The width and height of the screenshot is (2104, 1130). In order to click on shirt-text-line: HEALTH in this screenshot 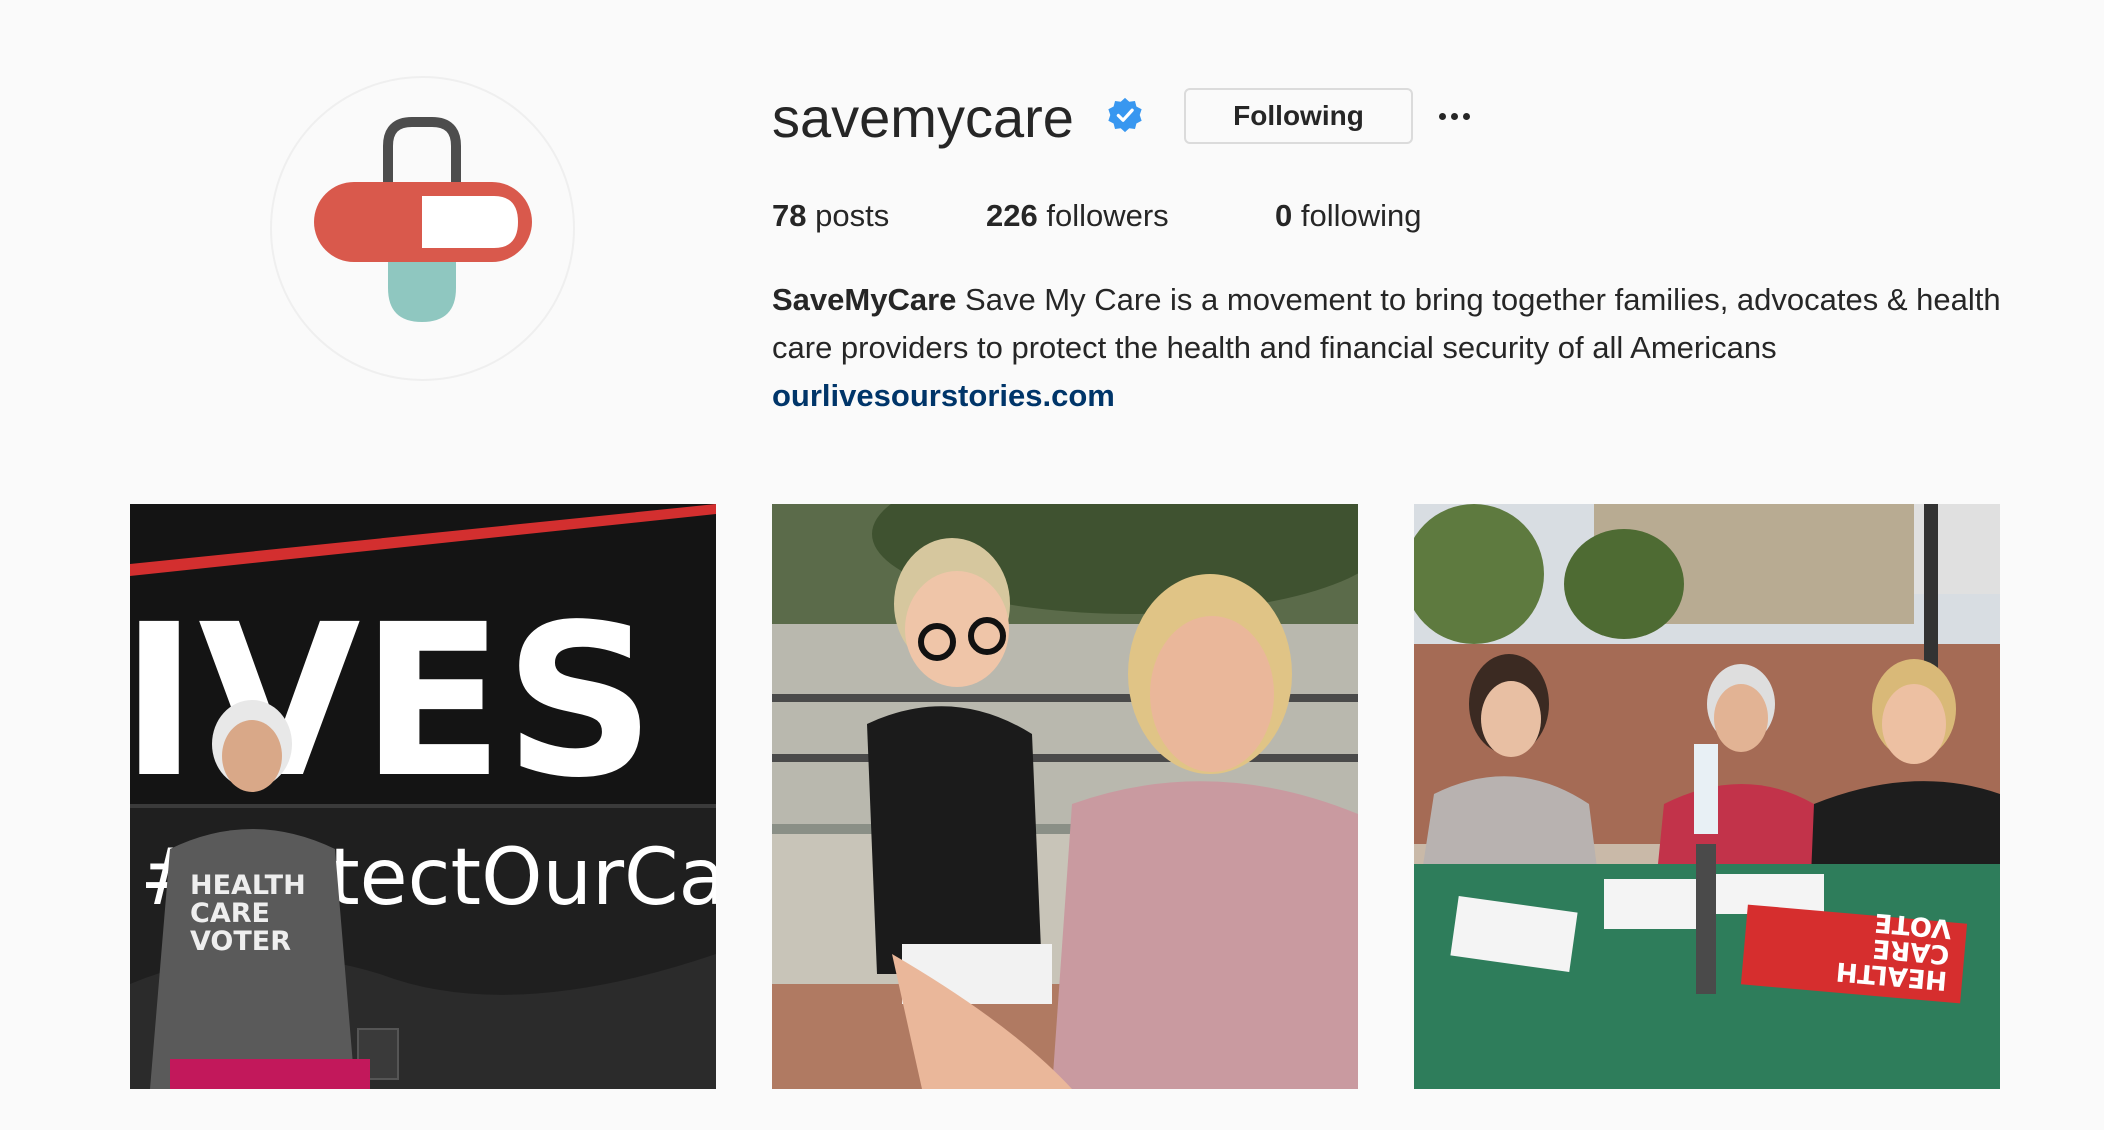, I will do `click(248, 885)`.